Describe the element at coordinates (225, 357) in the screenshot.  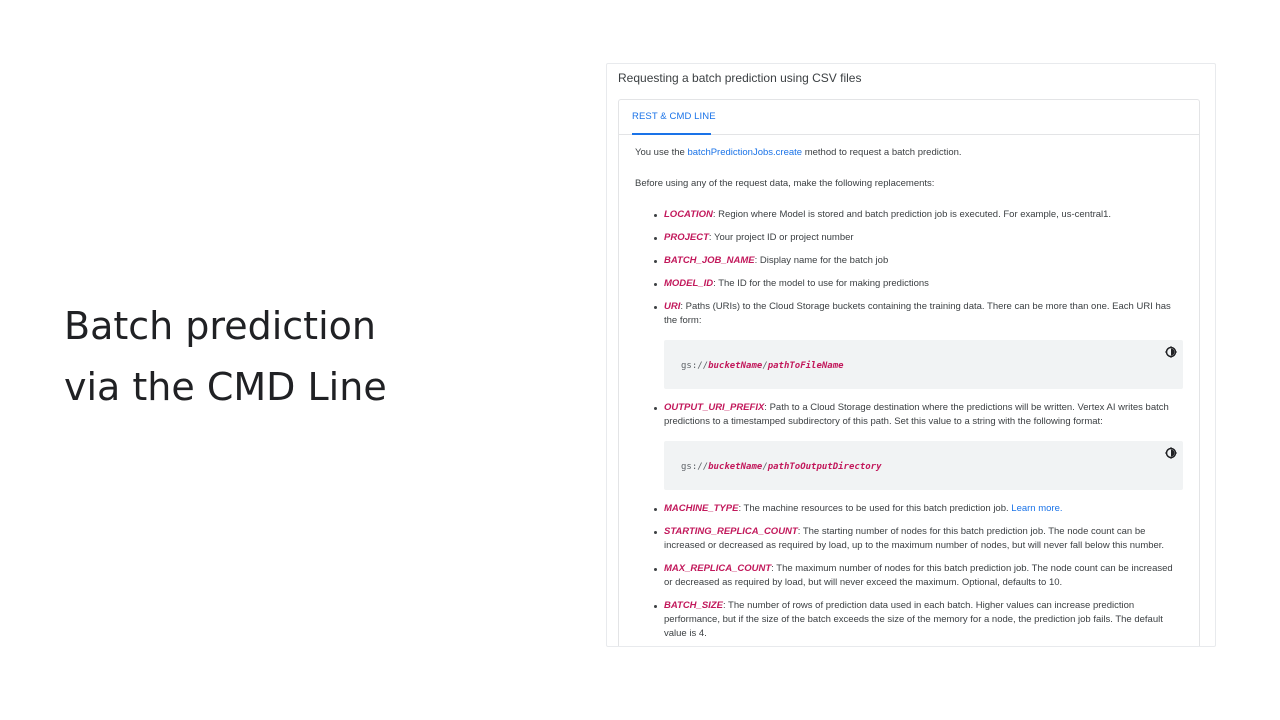
I see `slide-title: Batch prediction via the CMD Line` at that location.